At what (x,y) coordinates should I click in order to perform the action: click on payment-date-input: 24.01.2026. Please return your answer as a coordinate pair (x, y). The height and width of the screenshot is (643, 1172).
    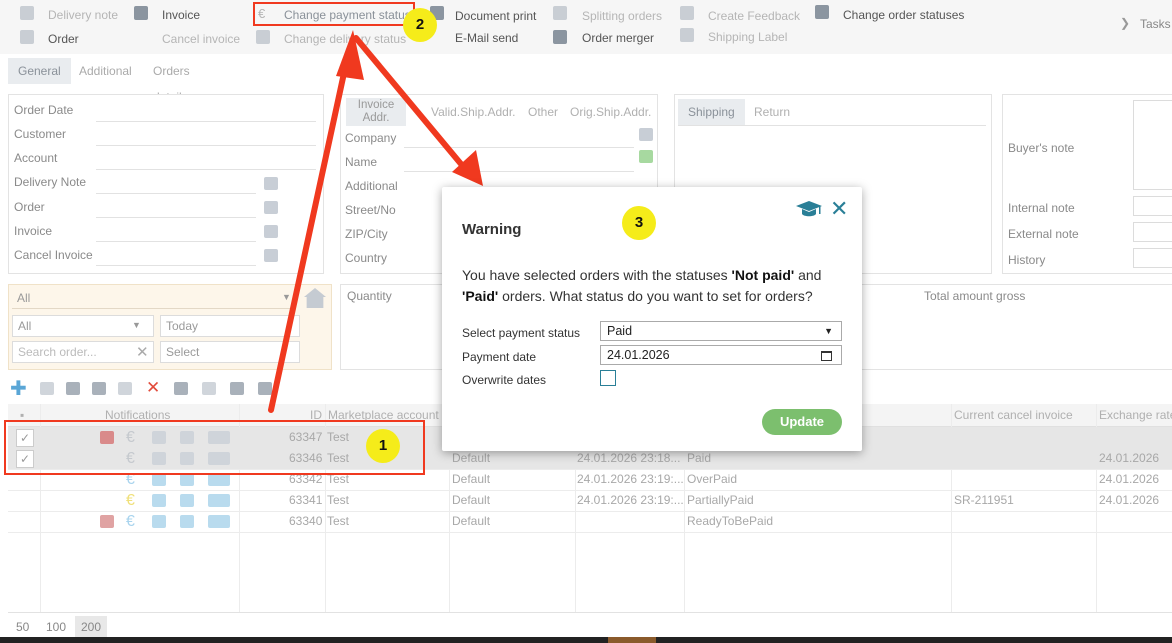
    Looking at the image, I should click on (721, 355).